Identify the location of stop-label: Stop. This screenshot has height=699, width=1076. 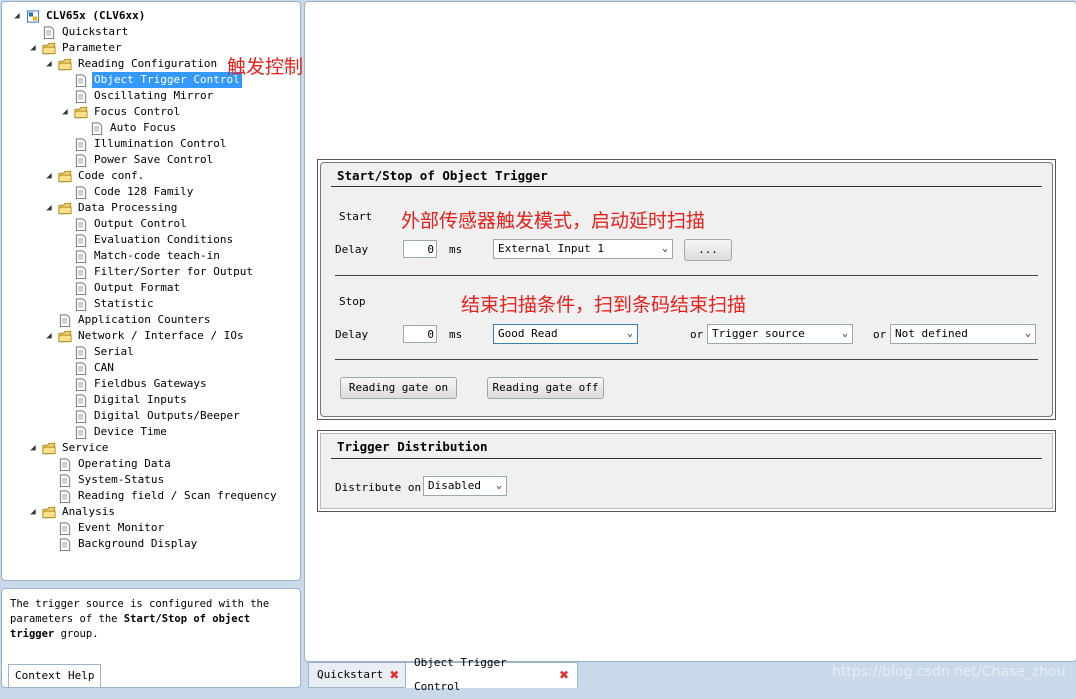
(352, 301).